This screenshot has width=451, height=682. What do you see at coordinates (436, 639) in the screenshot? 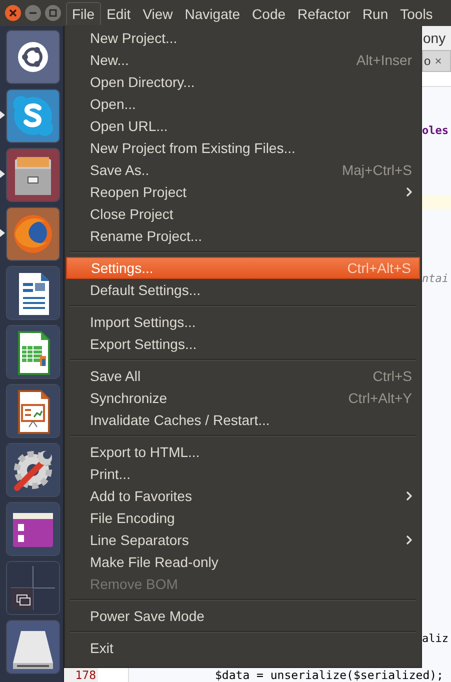
I see `code-fragment: aliz` at bounding box center [436, 639].